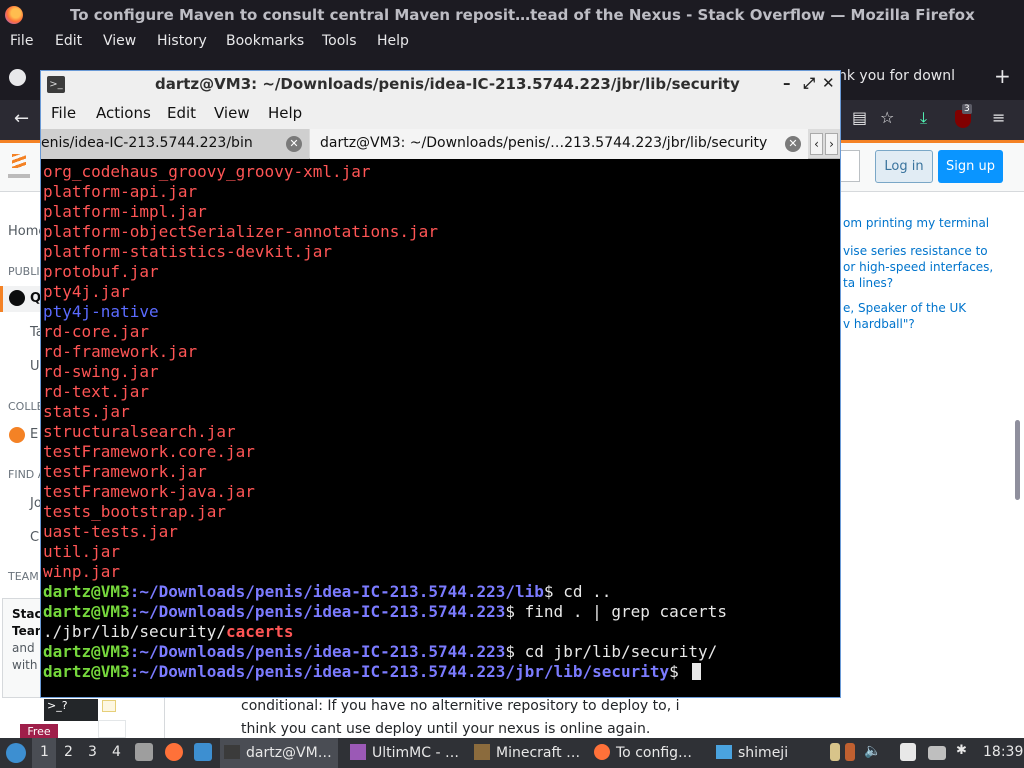 The width and height of the screenshot is (1024, 768). What do you see at coordinates (174, 752) in the screenshot?
I see `firefox-launcher-icon` at bounding box center [174, 752].